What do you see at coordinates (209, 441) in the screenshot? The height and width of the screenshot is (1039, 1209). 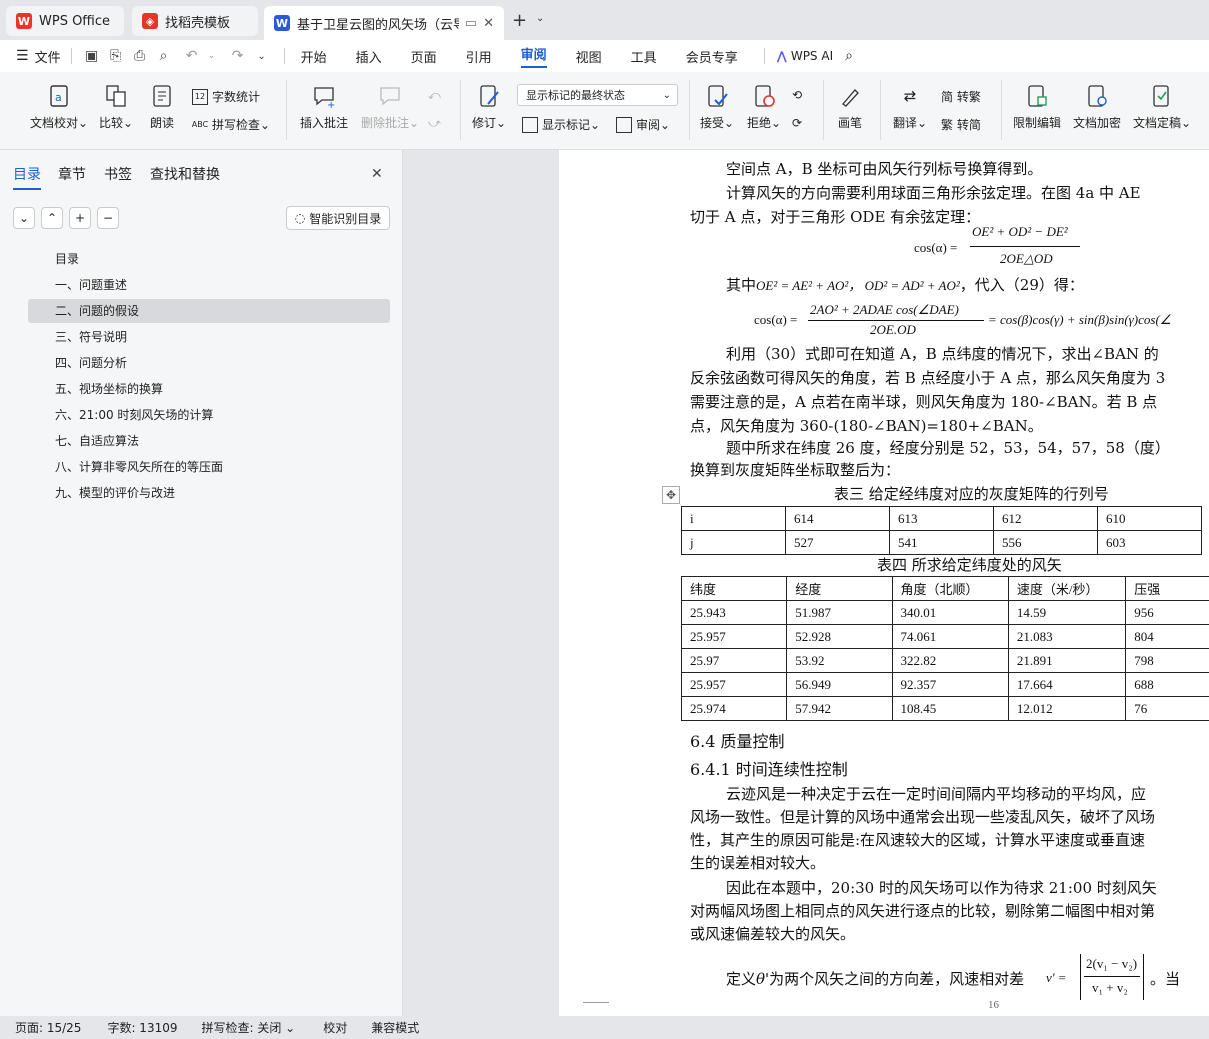 I see `toc-item: 七、自适应算法` at bounding box center [209, 441].